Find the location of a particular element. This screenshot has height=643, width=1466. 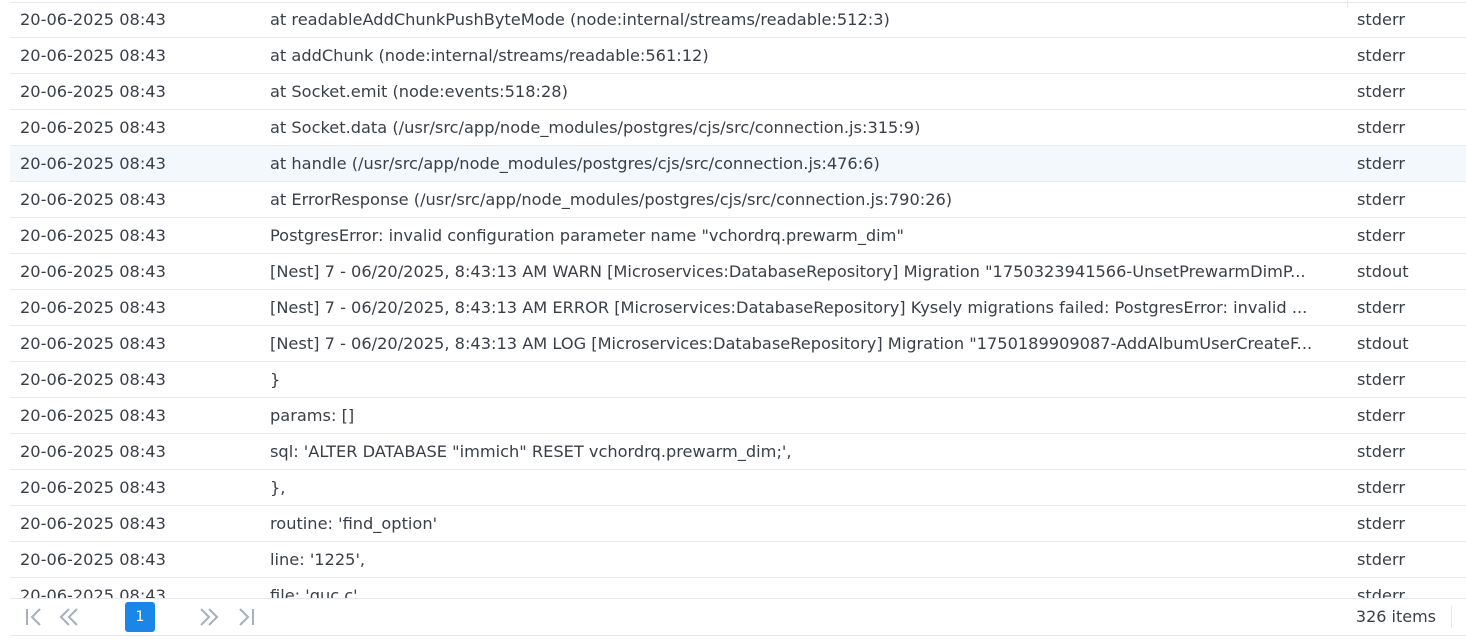

log-message-cell: routine: 'find_option' is located at coordinates (354, 523).